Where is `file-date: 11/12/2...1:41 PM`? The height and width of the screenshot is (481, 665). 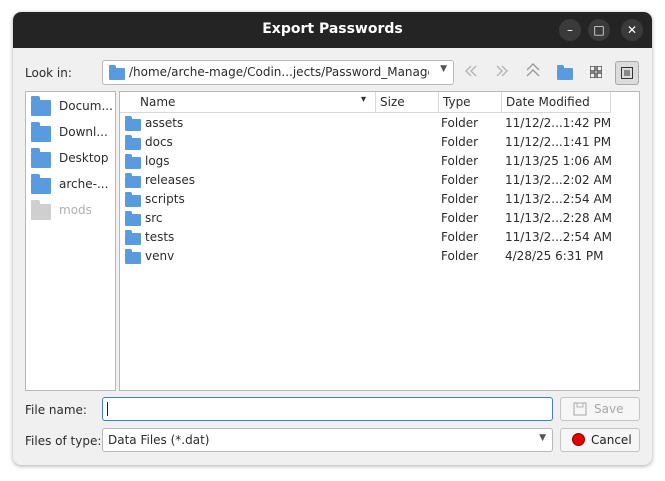 file-date: 11/12/2...1:41 PM is located at coordinates (558, 142).